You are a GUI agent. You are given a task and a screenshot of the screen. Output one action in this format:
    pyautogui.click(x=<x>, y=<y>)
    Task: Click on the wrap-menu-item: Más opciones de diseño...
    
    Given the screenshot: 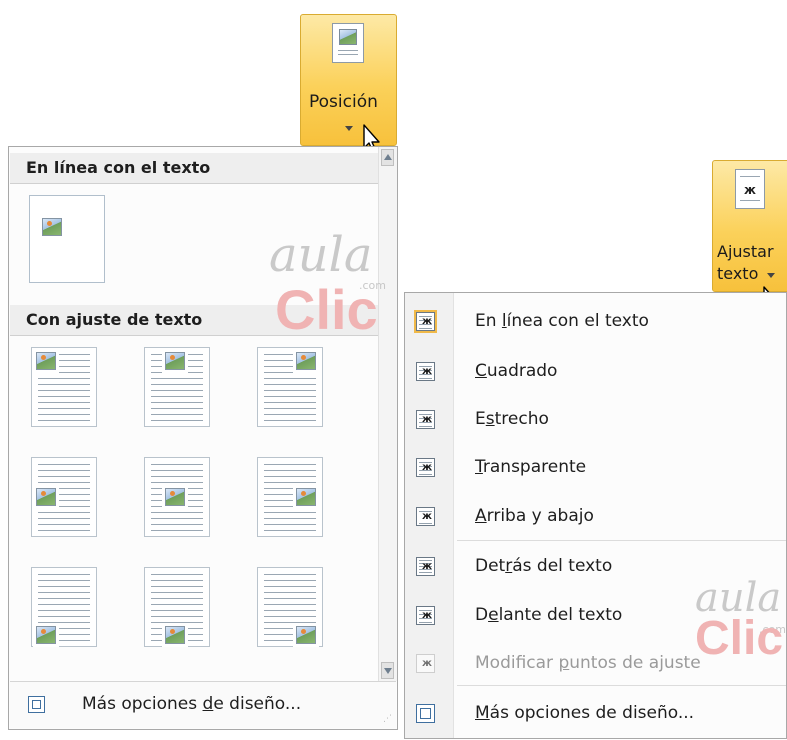 What is the action you would take?
    pyautogui.click(x=595, y=713)
    